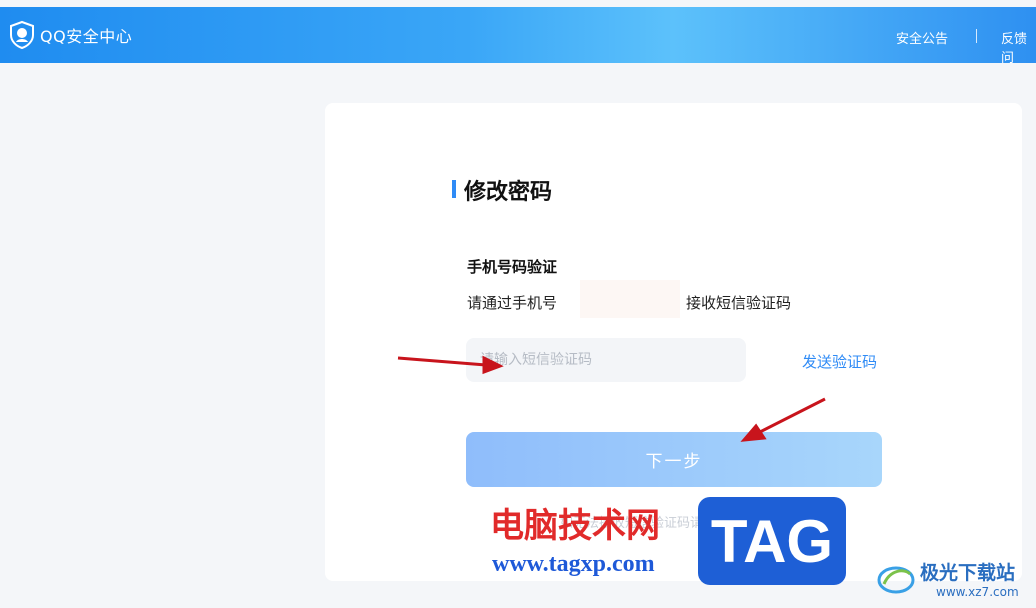 This screenshot has width=1036, height=608. I want to click on arrow-to-next, so click(783, 419).